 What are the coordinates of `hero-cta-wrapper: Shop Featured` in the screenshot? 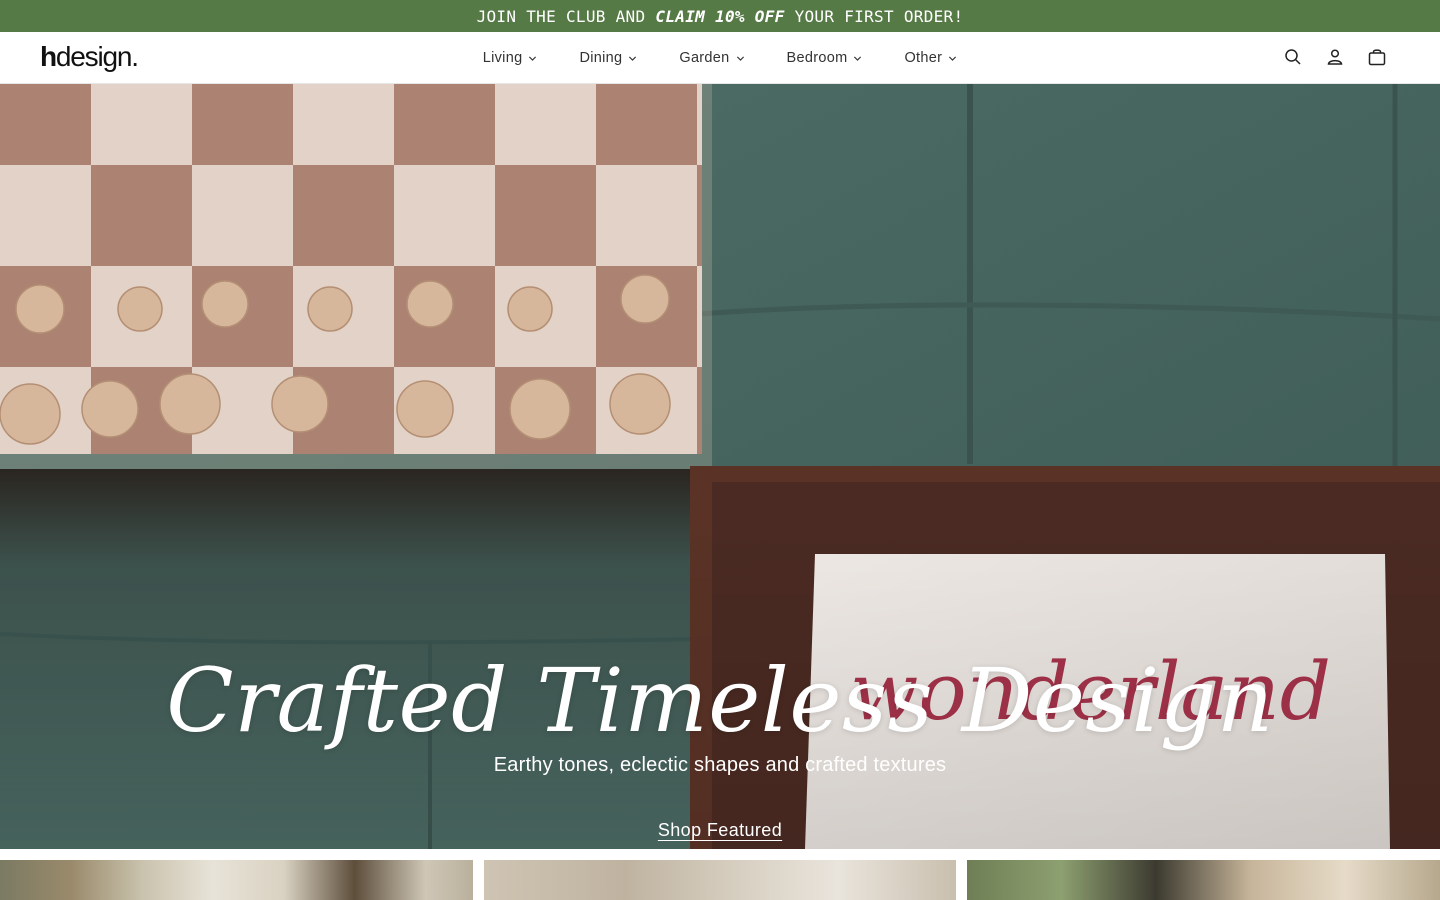 It's located at (720, 830).